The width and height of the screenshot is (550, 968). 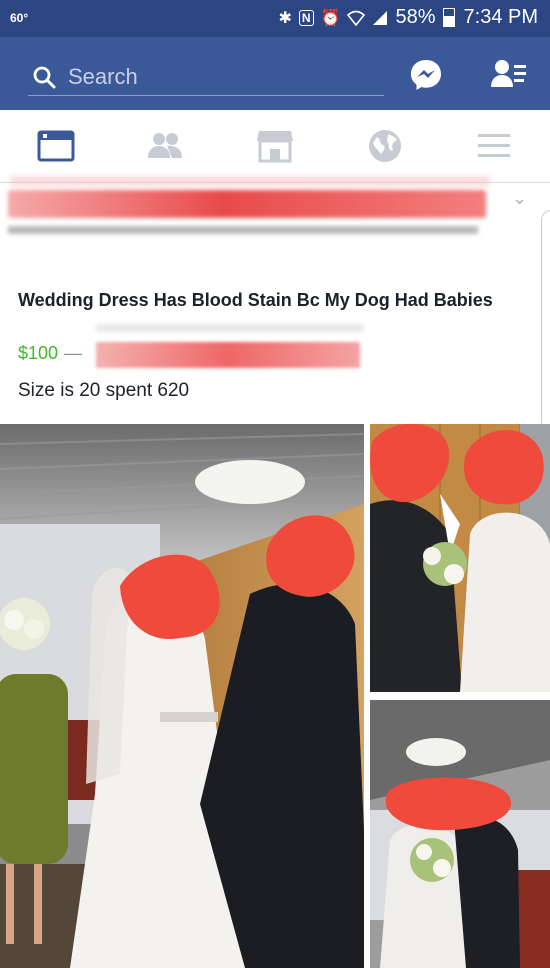 I want to click on friend-requests-icon, so click(x=508, y=73).